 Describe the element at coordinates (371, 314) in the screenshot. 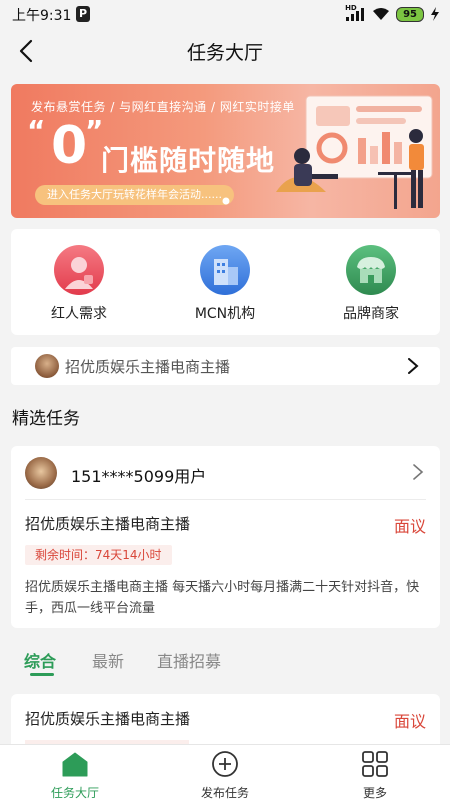

I see `category-label: 品牌商家` at that location.